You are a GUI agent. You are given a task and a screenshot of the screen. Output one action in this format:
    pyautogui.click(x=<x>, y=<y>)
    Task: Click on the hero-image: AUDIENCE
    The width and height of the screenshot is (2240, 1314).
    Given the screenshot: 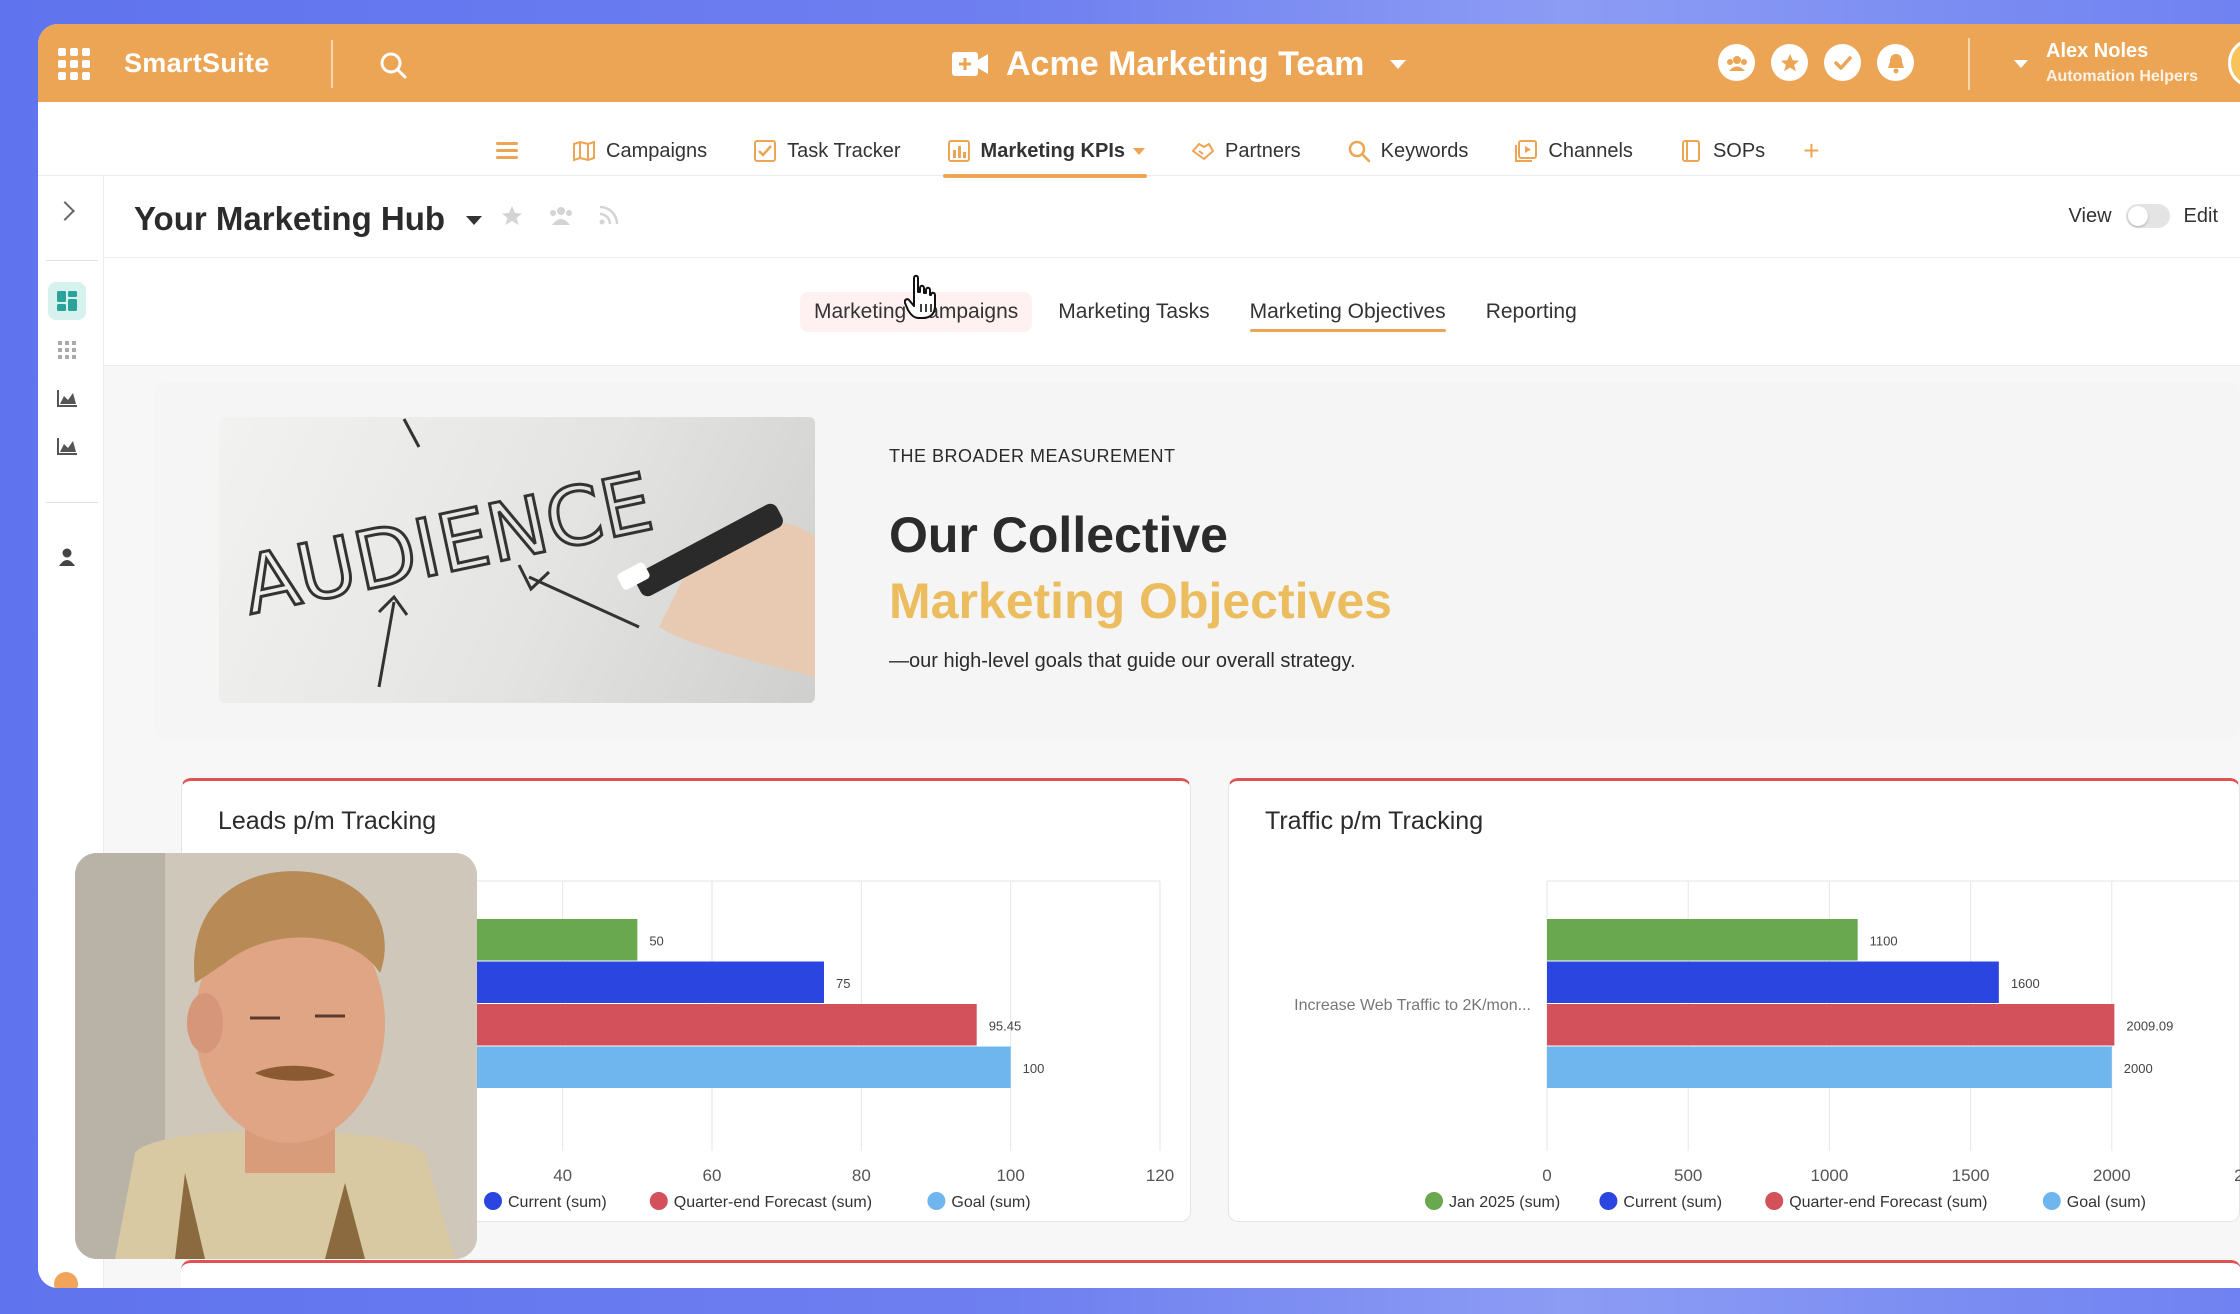 What is the action you would take?
    pyautogui.click(x=517, y=560)
    